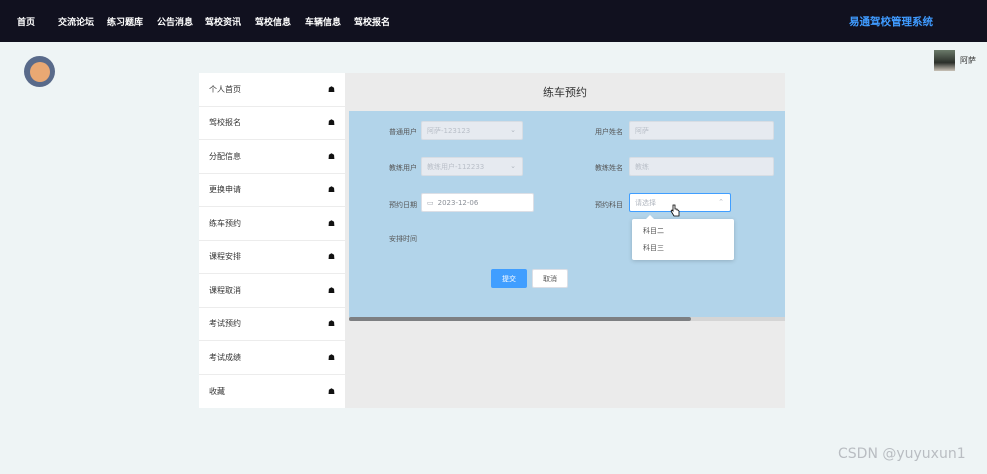 The image size is (987, 474). Describe the element at coordinates (642, 166) in the screenshot. I see `coach-name-value: 教练` at that location.